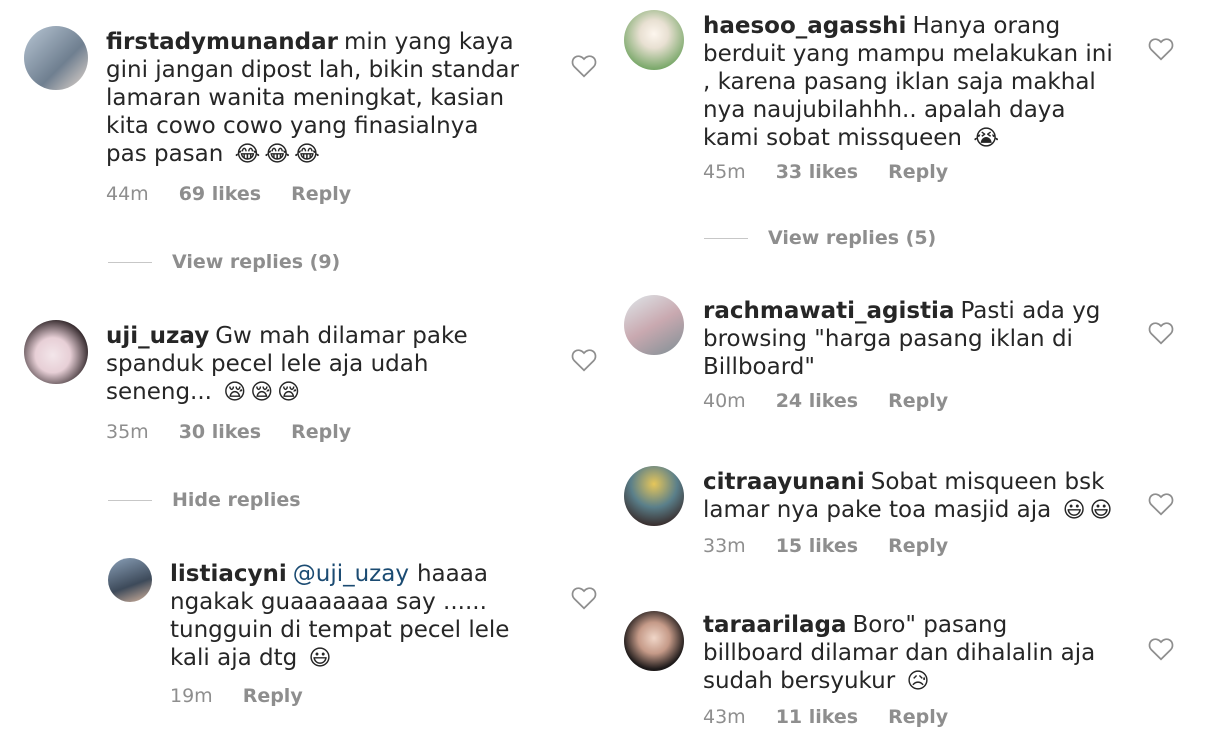  Describe the element at coordinates (724, 172) in the screenshot. I see `comment-time: 45m` at that location.